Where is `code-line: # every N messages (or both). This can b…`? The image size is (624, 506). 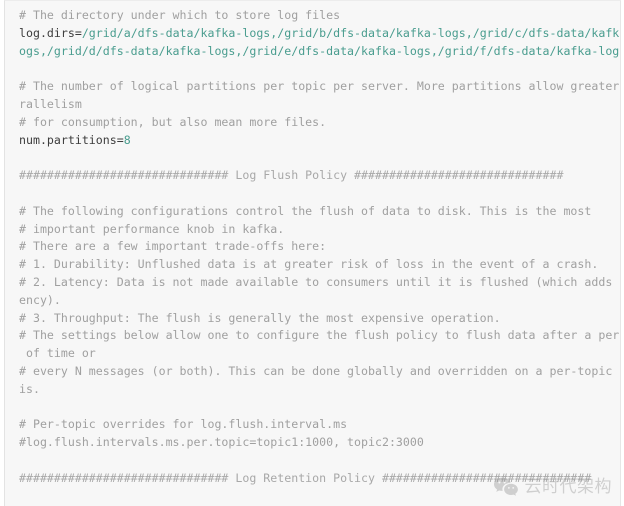
code-line: # every N messages (or both). This can b… is located at coordinates (320, 370).